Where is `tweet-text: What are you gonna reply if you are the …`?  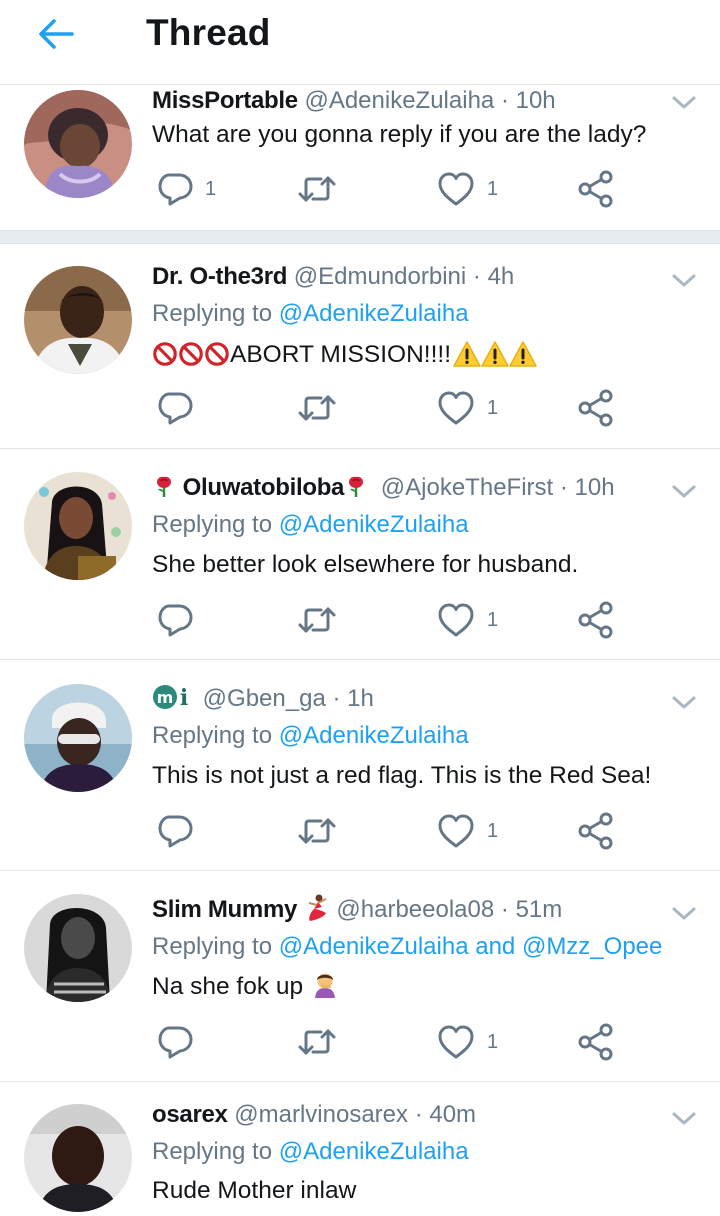 tweet-text: What are you gonna reply if you are the … is located at coordinates (399, 134).